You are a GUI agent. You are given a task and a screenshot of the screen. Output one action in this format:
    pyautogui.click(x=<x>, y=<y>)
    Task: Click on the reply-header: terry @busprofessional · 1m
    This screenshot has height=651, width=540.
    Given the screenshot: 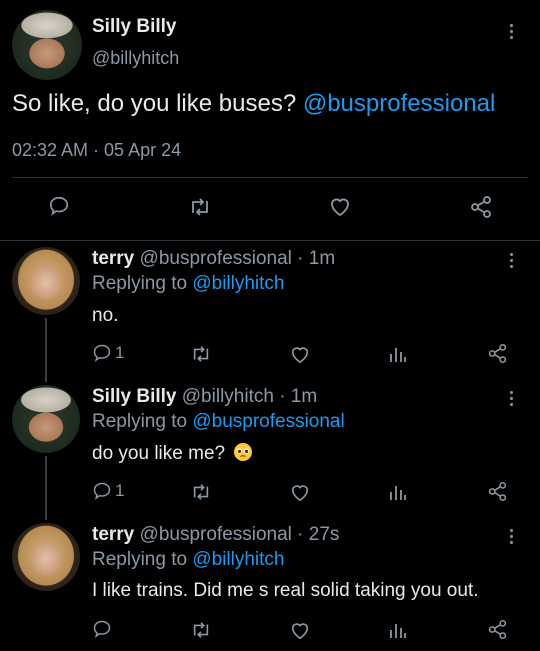 What is the action you would take?
    pyautogui.click(x=213, y=259)
    